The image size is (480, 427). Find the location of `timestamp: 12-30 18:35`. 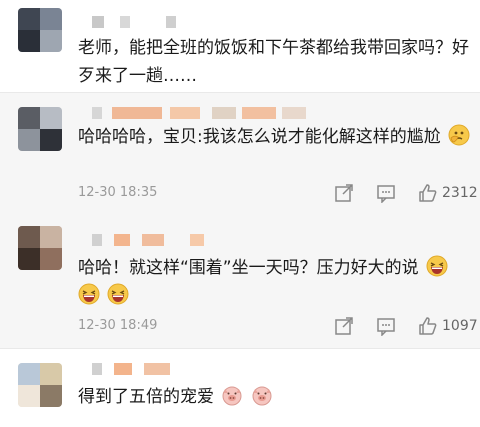

timestamp: 12-30 18:35 is located at coordinates (118, 192).